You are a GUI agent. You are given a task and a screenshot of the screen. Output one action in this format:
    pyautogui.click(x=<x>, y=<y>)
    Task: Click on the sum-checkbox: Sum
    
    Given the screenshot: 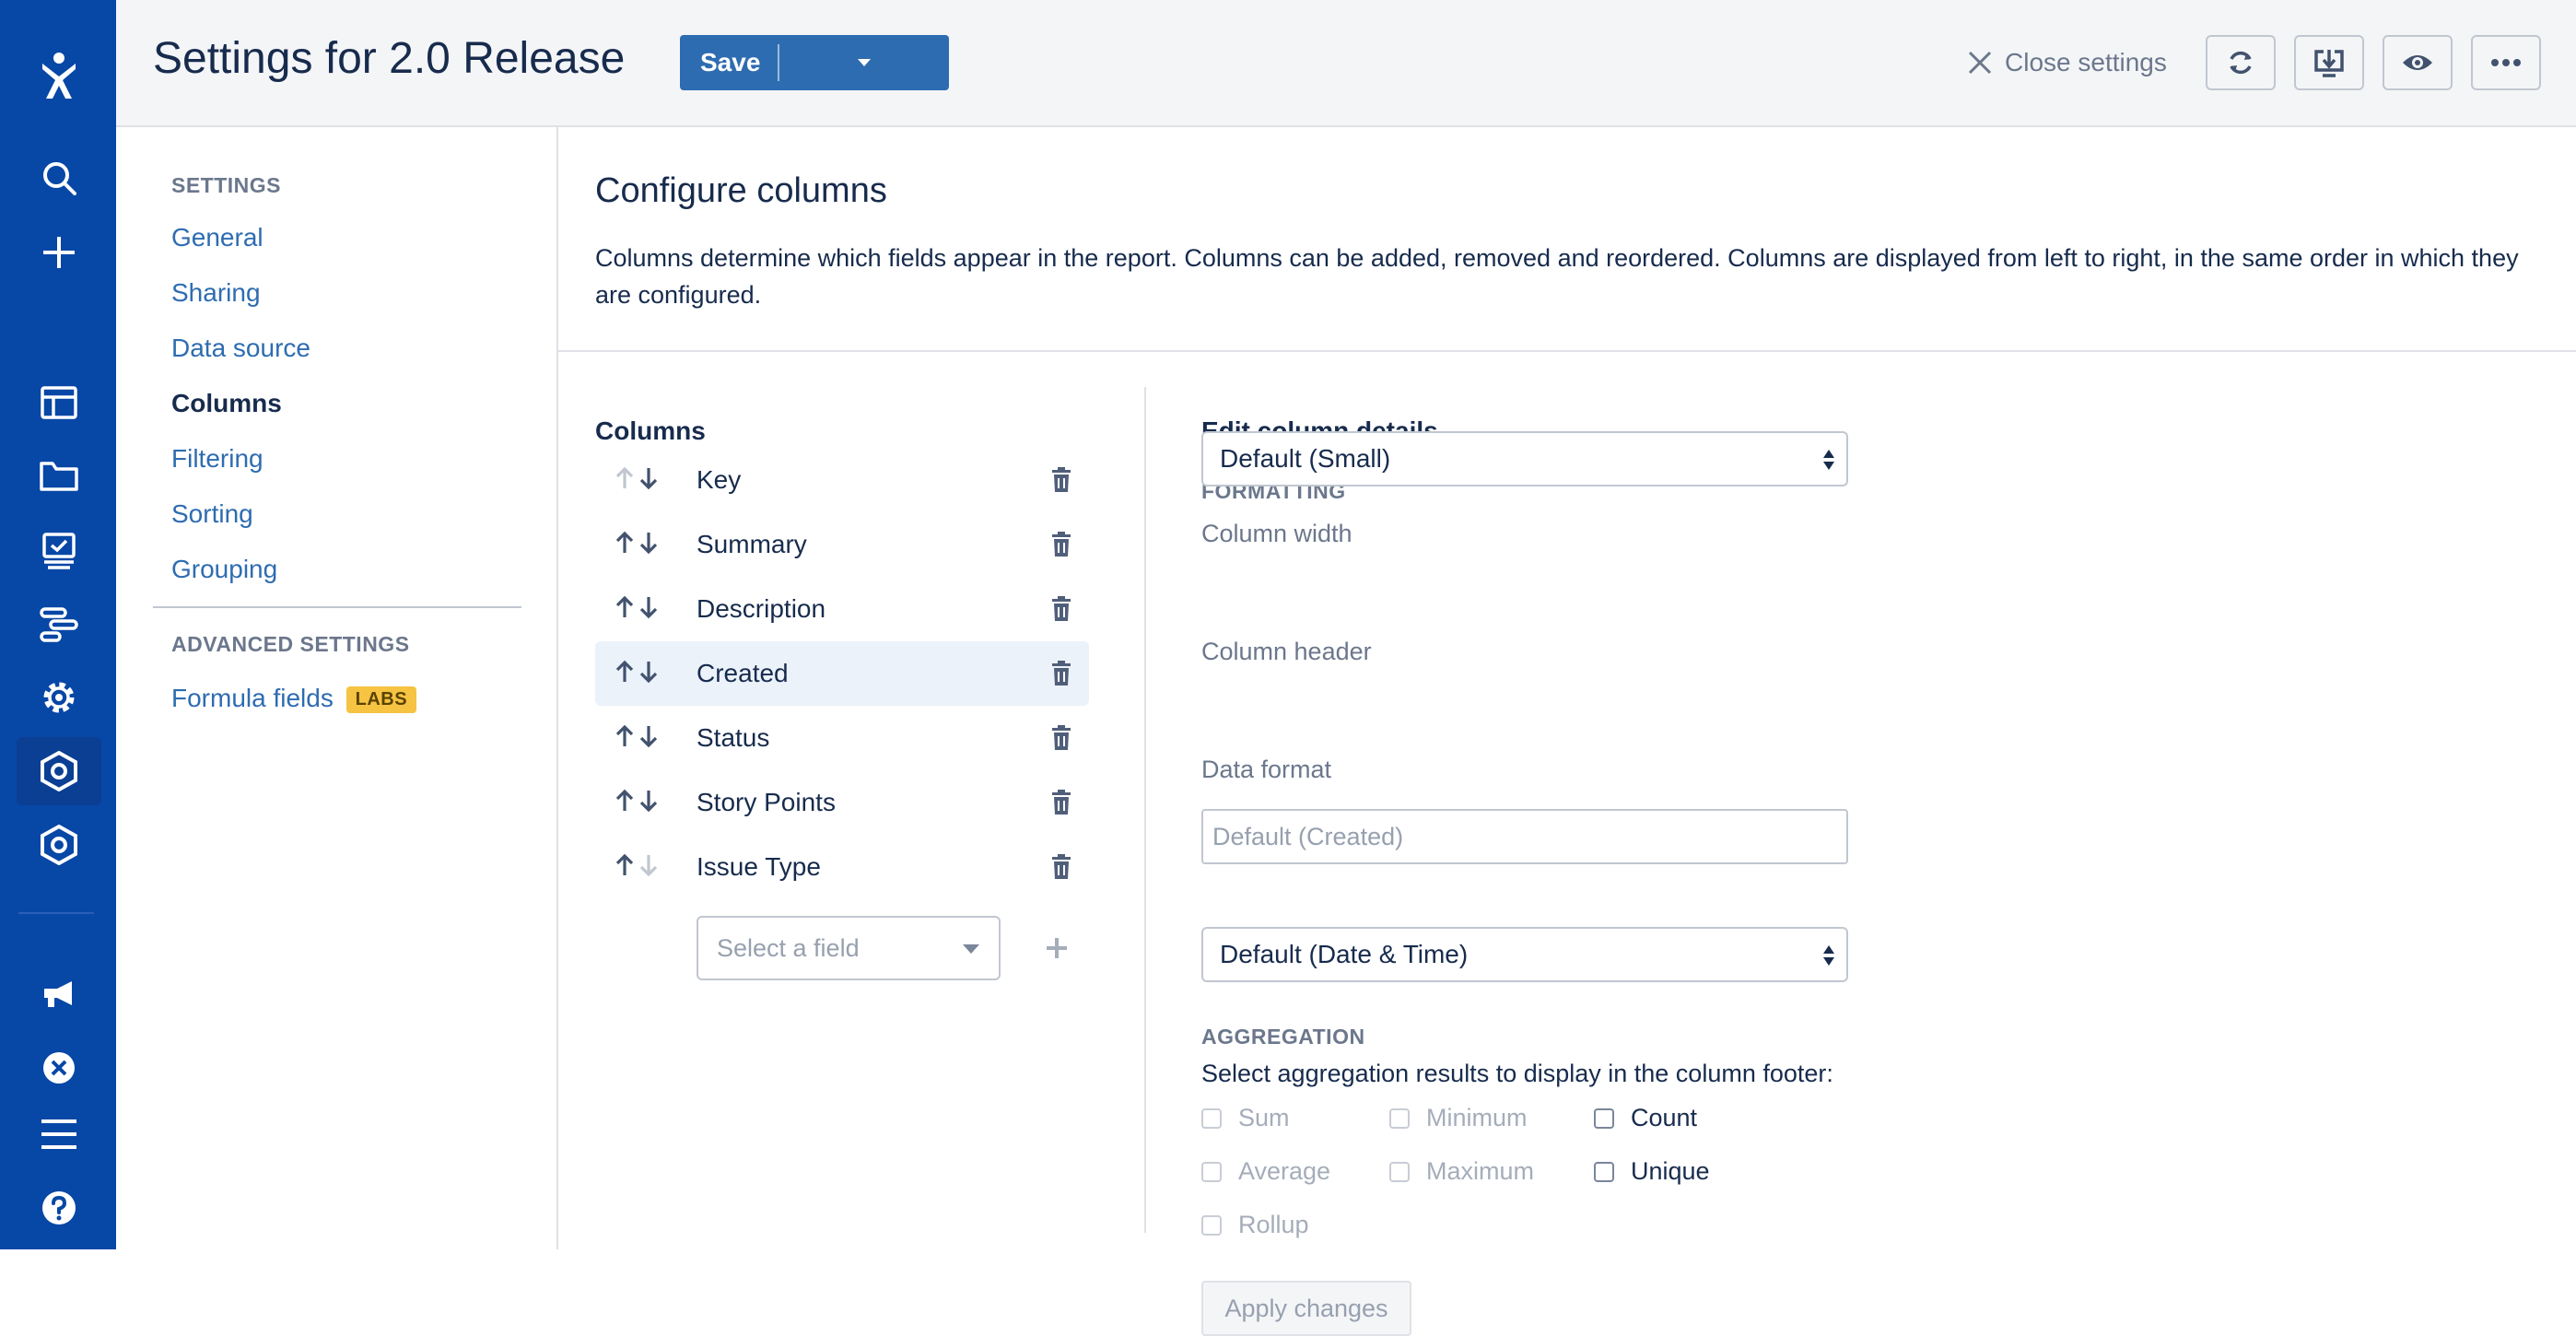 What is the action you would take?
    pyautogui.click(x=1245, y=1118)
    